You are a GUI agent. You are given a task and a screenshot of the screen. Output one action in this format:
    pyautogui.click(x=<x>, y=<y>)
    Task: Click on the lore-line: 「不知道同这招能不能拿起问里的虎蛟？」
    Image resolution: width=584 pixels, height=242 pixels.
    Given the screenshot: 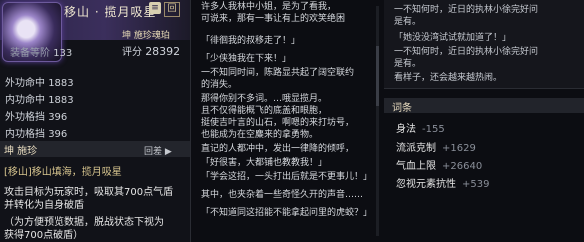 What is the action you would take?
    pyautogui.click(x=287, y=213)
    